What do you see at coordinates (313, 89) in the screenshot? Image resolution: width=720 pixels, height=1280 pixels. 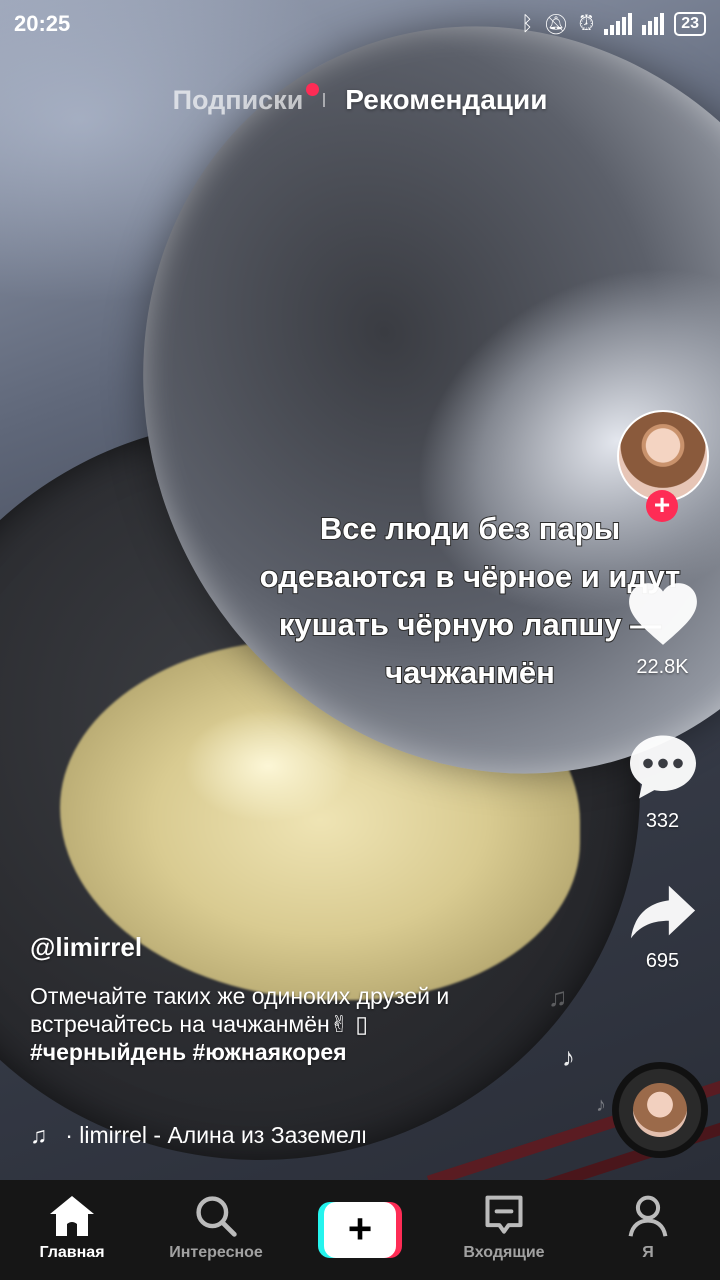 I see `notification-dot` at bounding box center [313, 89].